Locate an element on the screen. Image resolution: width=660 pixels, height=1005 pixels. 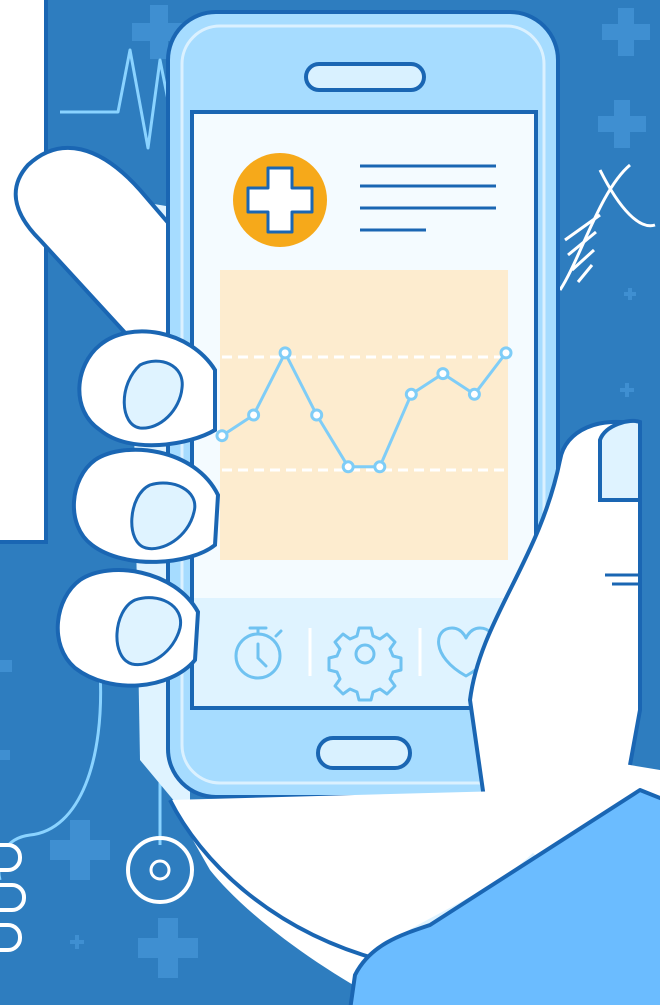
left-panel is located at coordinates (24, 272).